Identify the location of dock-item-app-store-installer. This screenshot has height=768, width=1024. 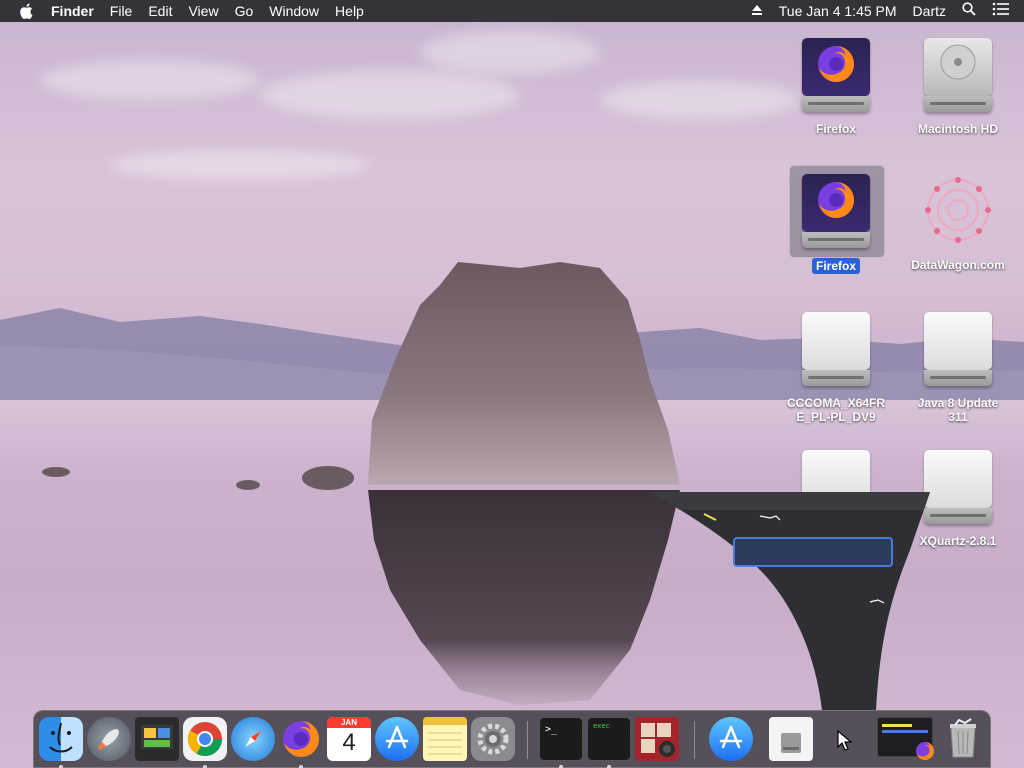
(731, 739).